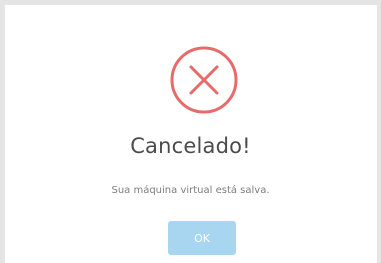 This screenshot has height=263, width=381. What do you see at coordinates (2, 131) in the screenshot?
I see `left-border` at bounding box center [2, 131].